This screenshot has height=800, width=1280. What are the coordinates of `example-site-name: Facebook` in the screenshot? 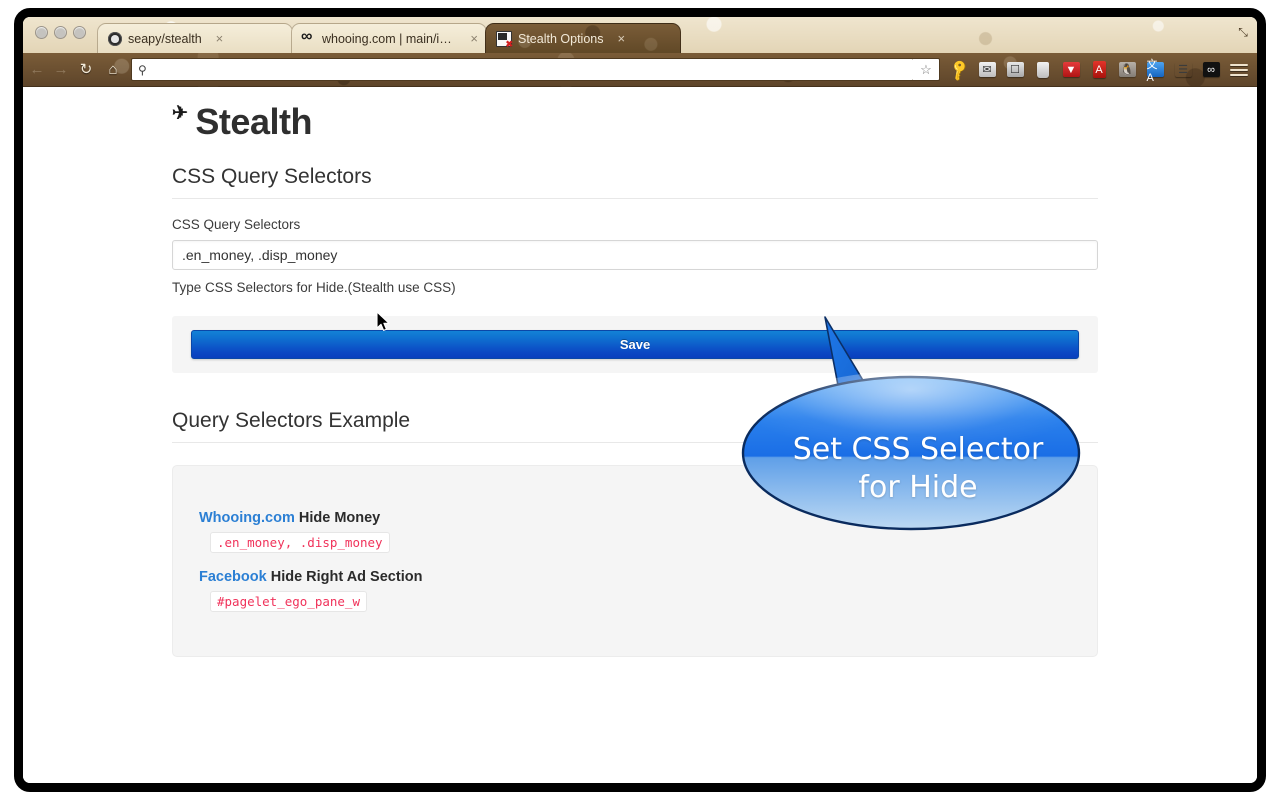 It's located at (233, 577).